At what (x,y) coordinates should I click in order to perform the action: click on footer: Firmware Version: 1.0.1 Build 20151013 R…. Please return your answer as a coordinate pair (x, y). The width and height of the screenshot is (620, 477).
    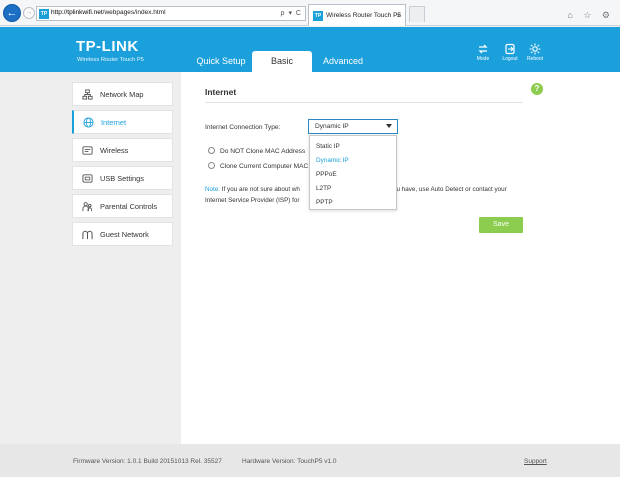
    Looking at the image, I should click on (310, 460).